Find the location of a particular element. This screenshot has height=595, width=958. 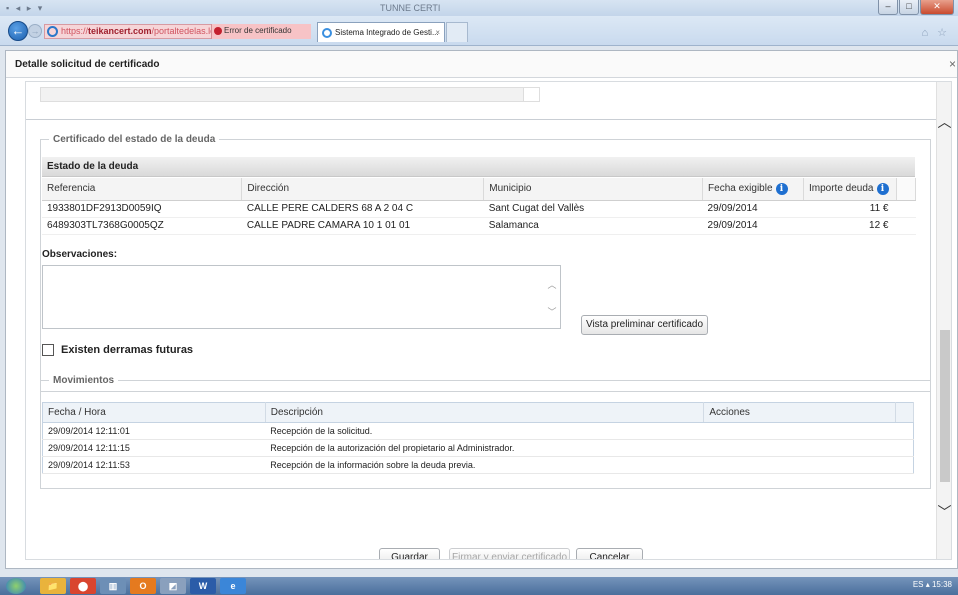

cell-importe: 11 € is located at coordinates (850, 209).